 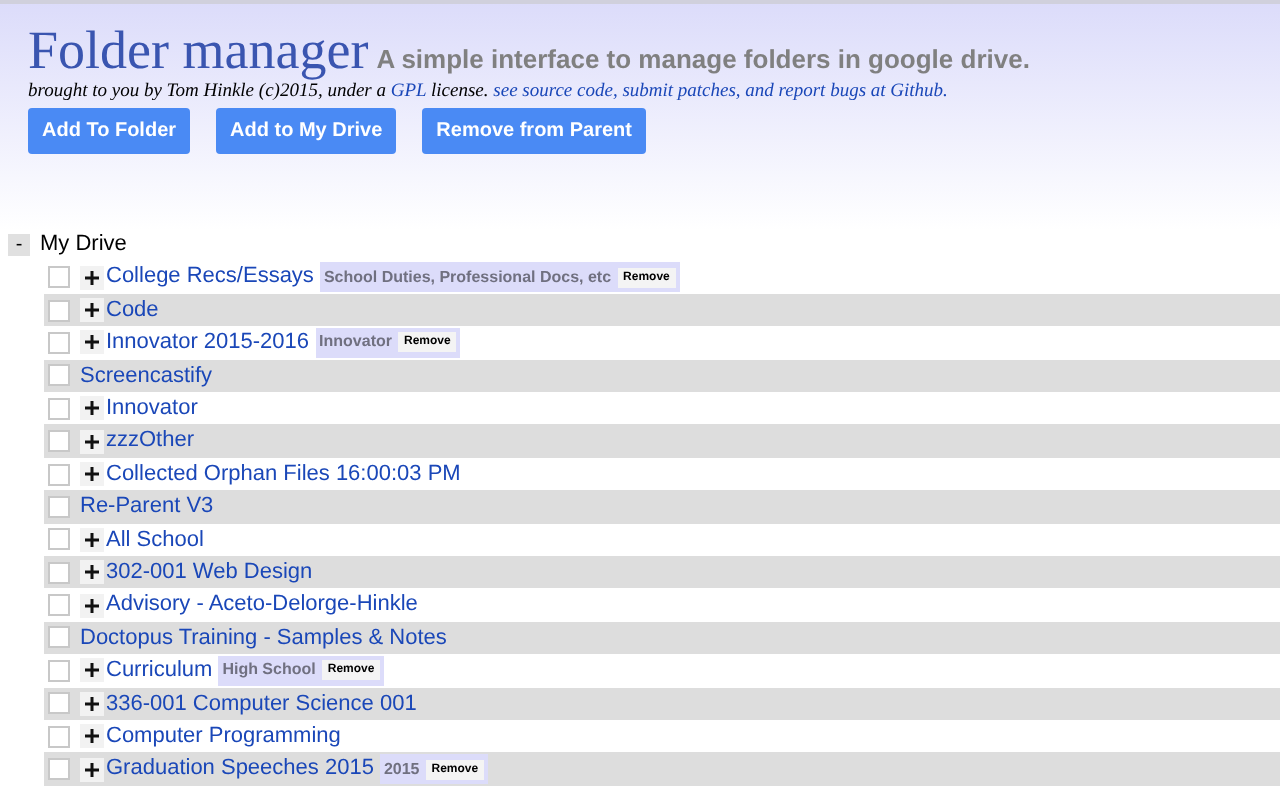 I want to click on gpl-link: GPL, so click(x=408, y=91).